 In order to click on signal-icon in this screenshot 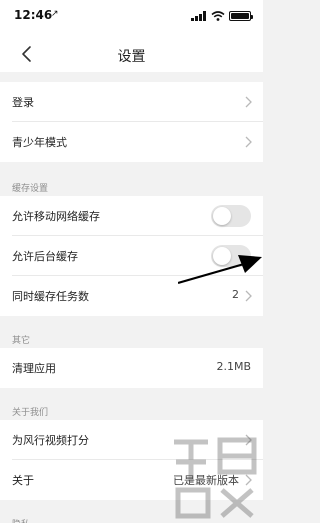, I will do `click(198, 16)`.